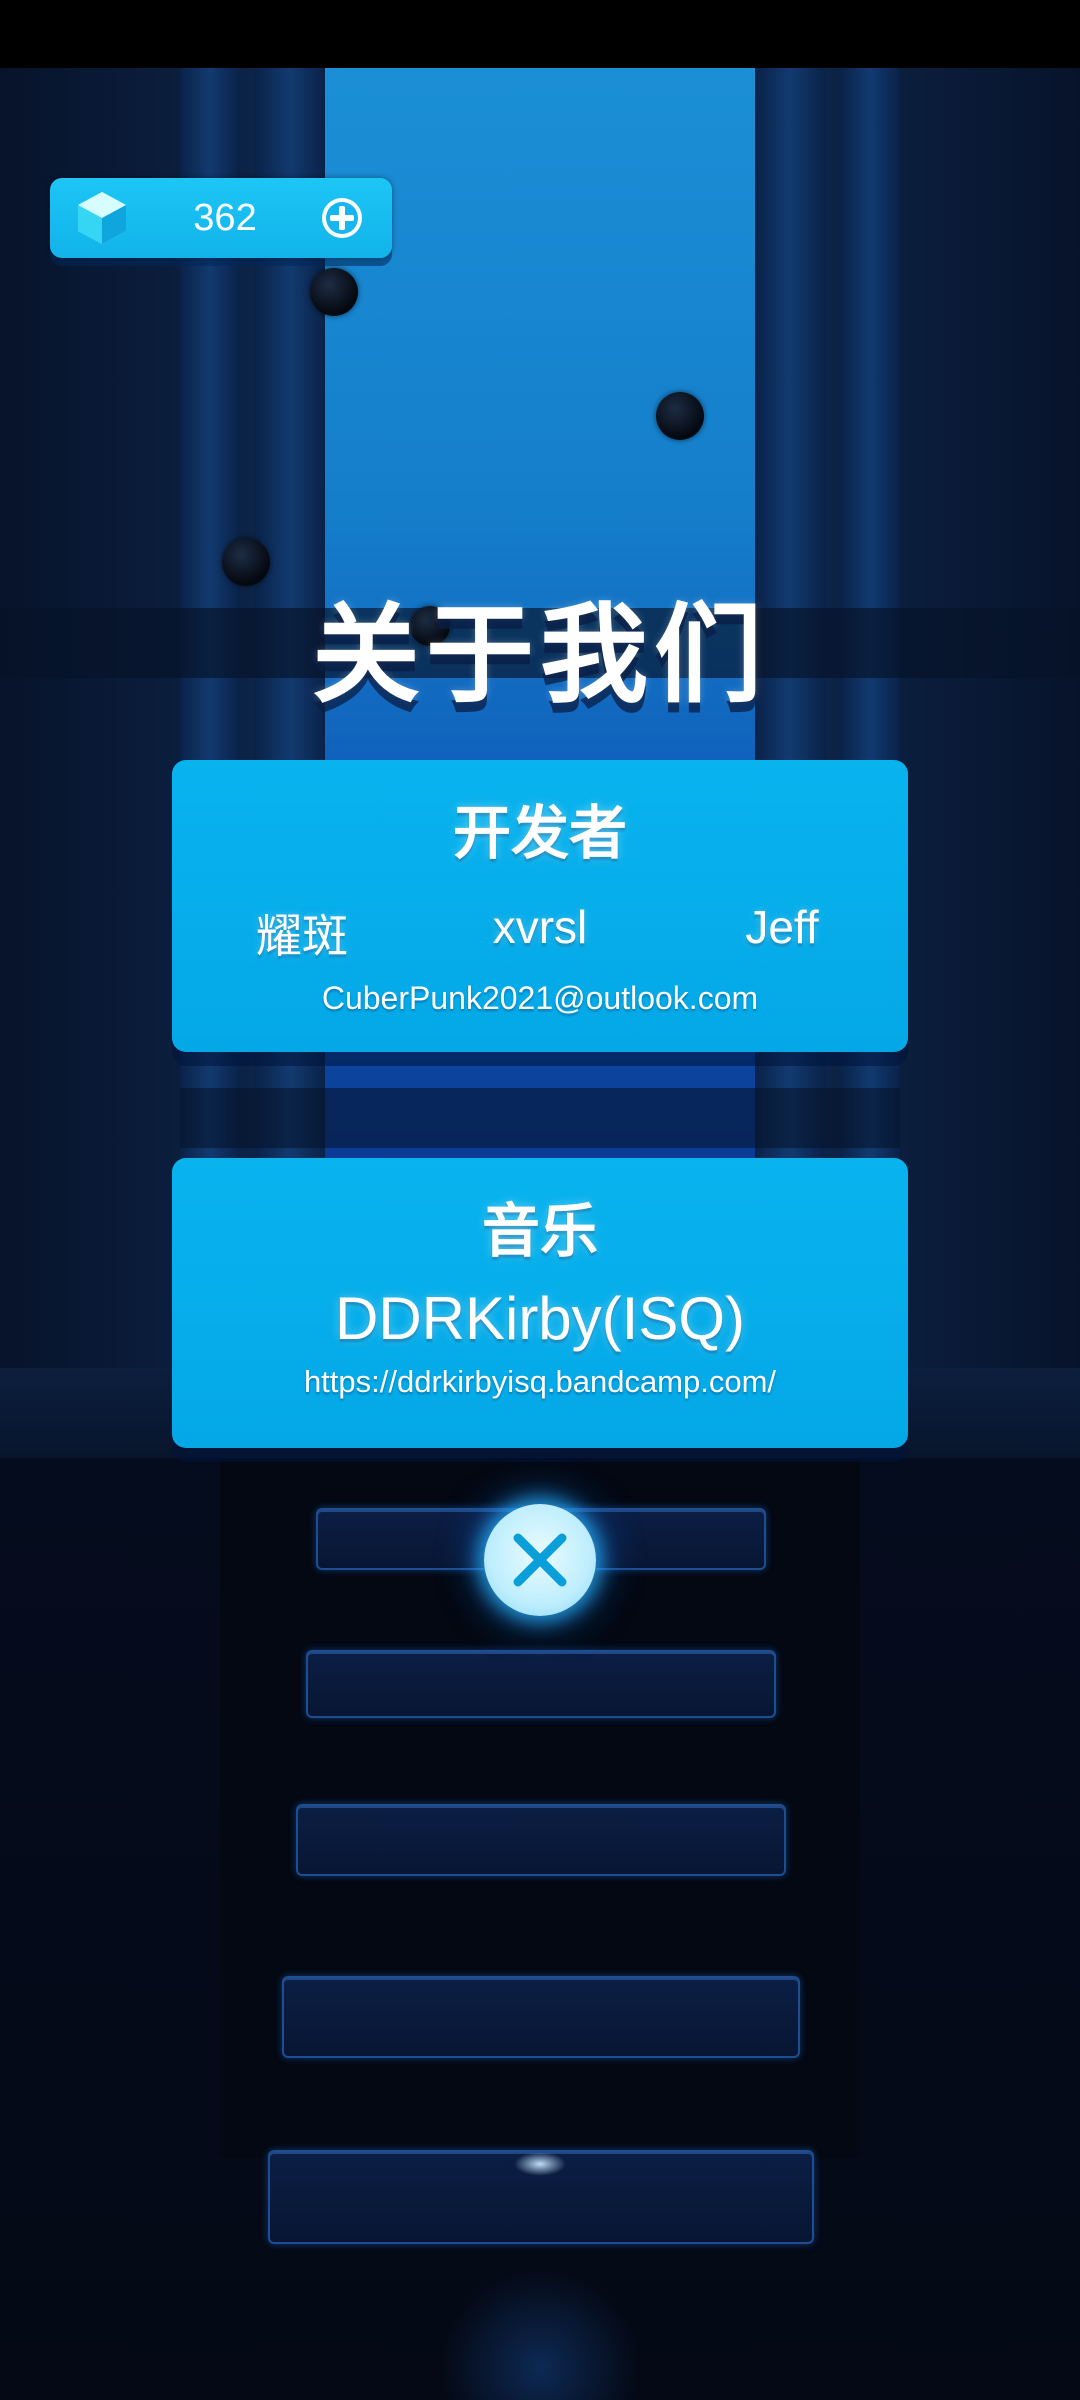 The image size is (1080, 2400). Describe the element at coordinates (302, 936) in the screenshot. I see `developer-name: 耀斑` at that location.